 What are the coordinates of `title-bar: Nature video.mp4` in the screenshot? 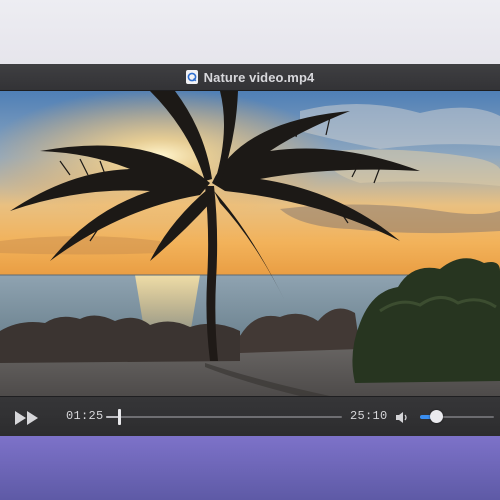 It's located at (250, 77).